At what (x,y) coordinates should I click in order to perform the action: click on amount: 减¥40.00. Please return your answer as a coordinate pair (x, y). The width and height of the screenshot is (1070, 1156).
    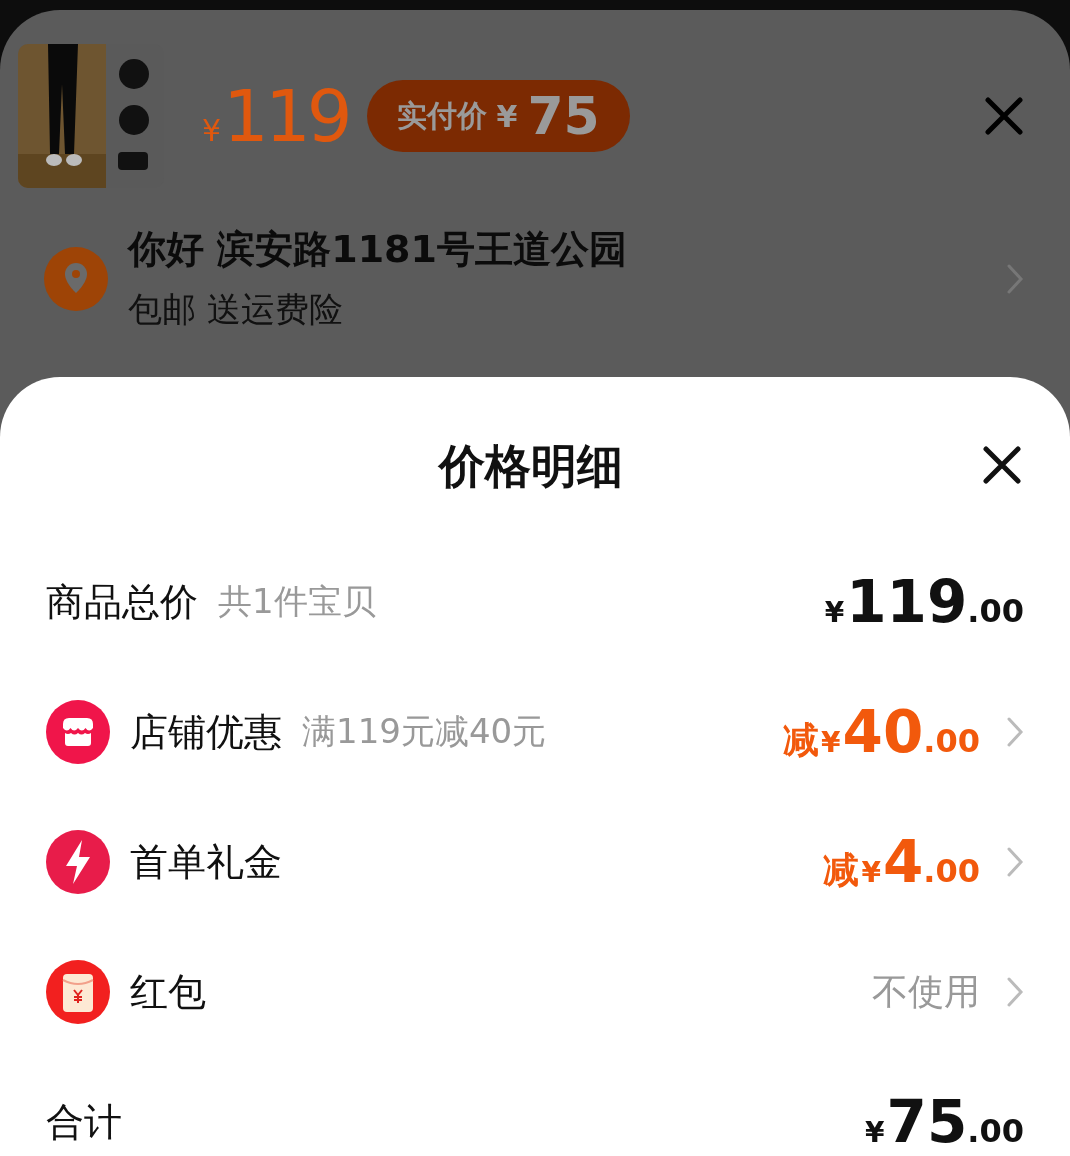
    Looking at the image, I should click on (881, 732).